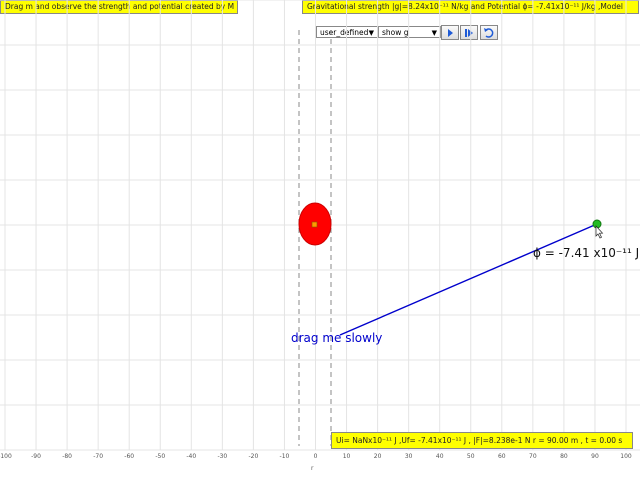 The height and width of the screenshot is (480, 640). What do you see at coordinates (36, 456) in the screenshot?
I see `x-tick-label: -90` at bounding box center [36, 456].